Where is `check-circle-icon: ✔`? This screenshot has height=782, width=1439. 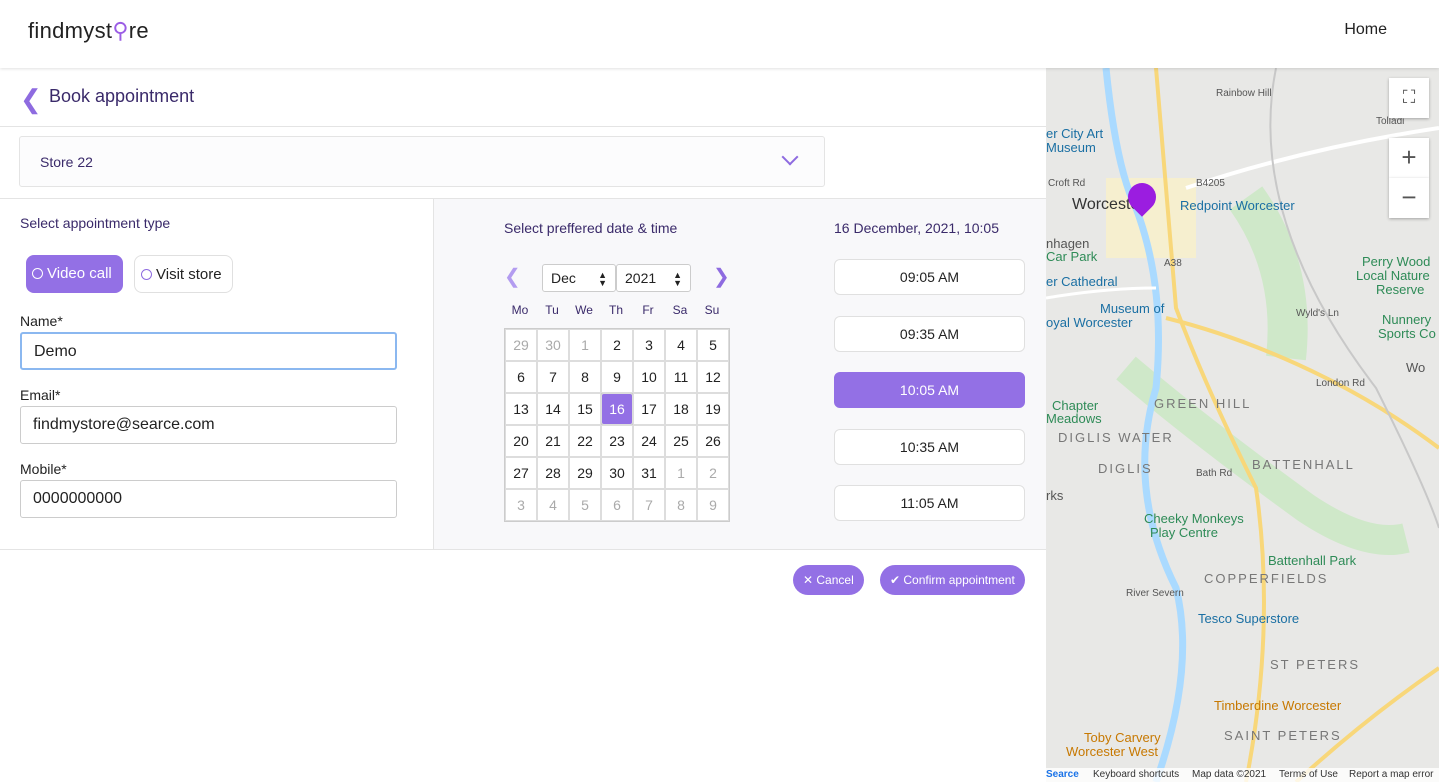
check-circle-icon: ✔ is located at coordinates (897, 580).